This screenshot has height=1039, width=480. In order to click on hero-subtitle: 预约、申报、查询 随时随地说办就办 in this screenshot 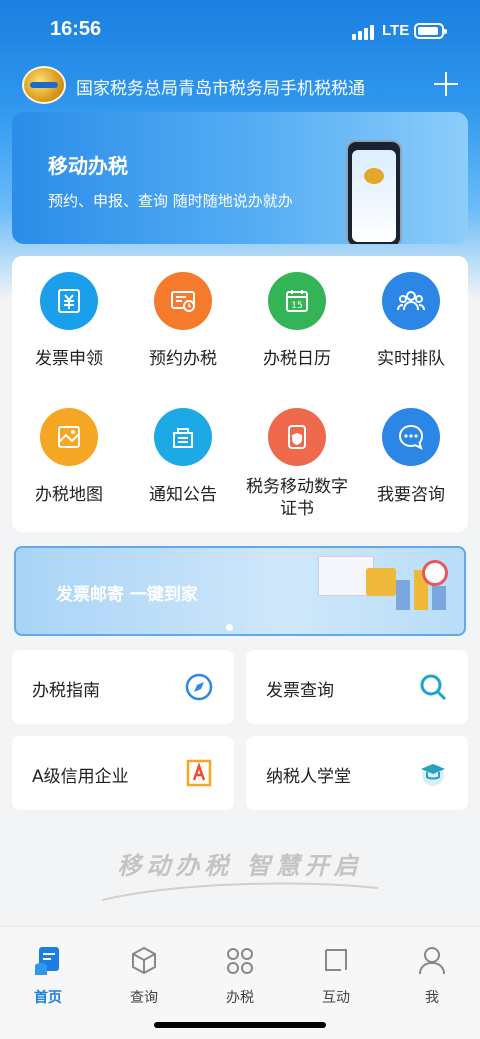, I will do `click(170, 201)`.